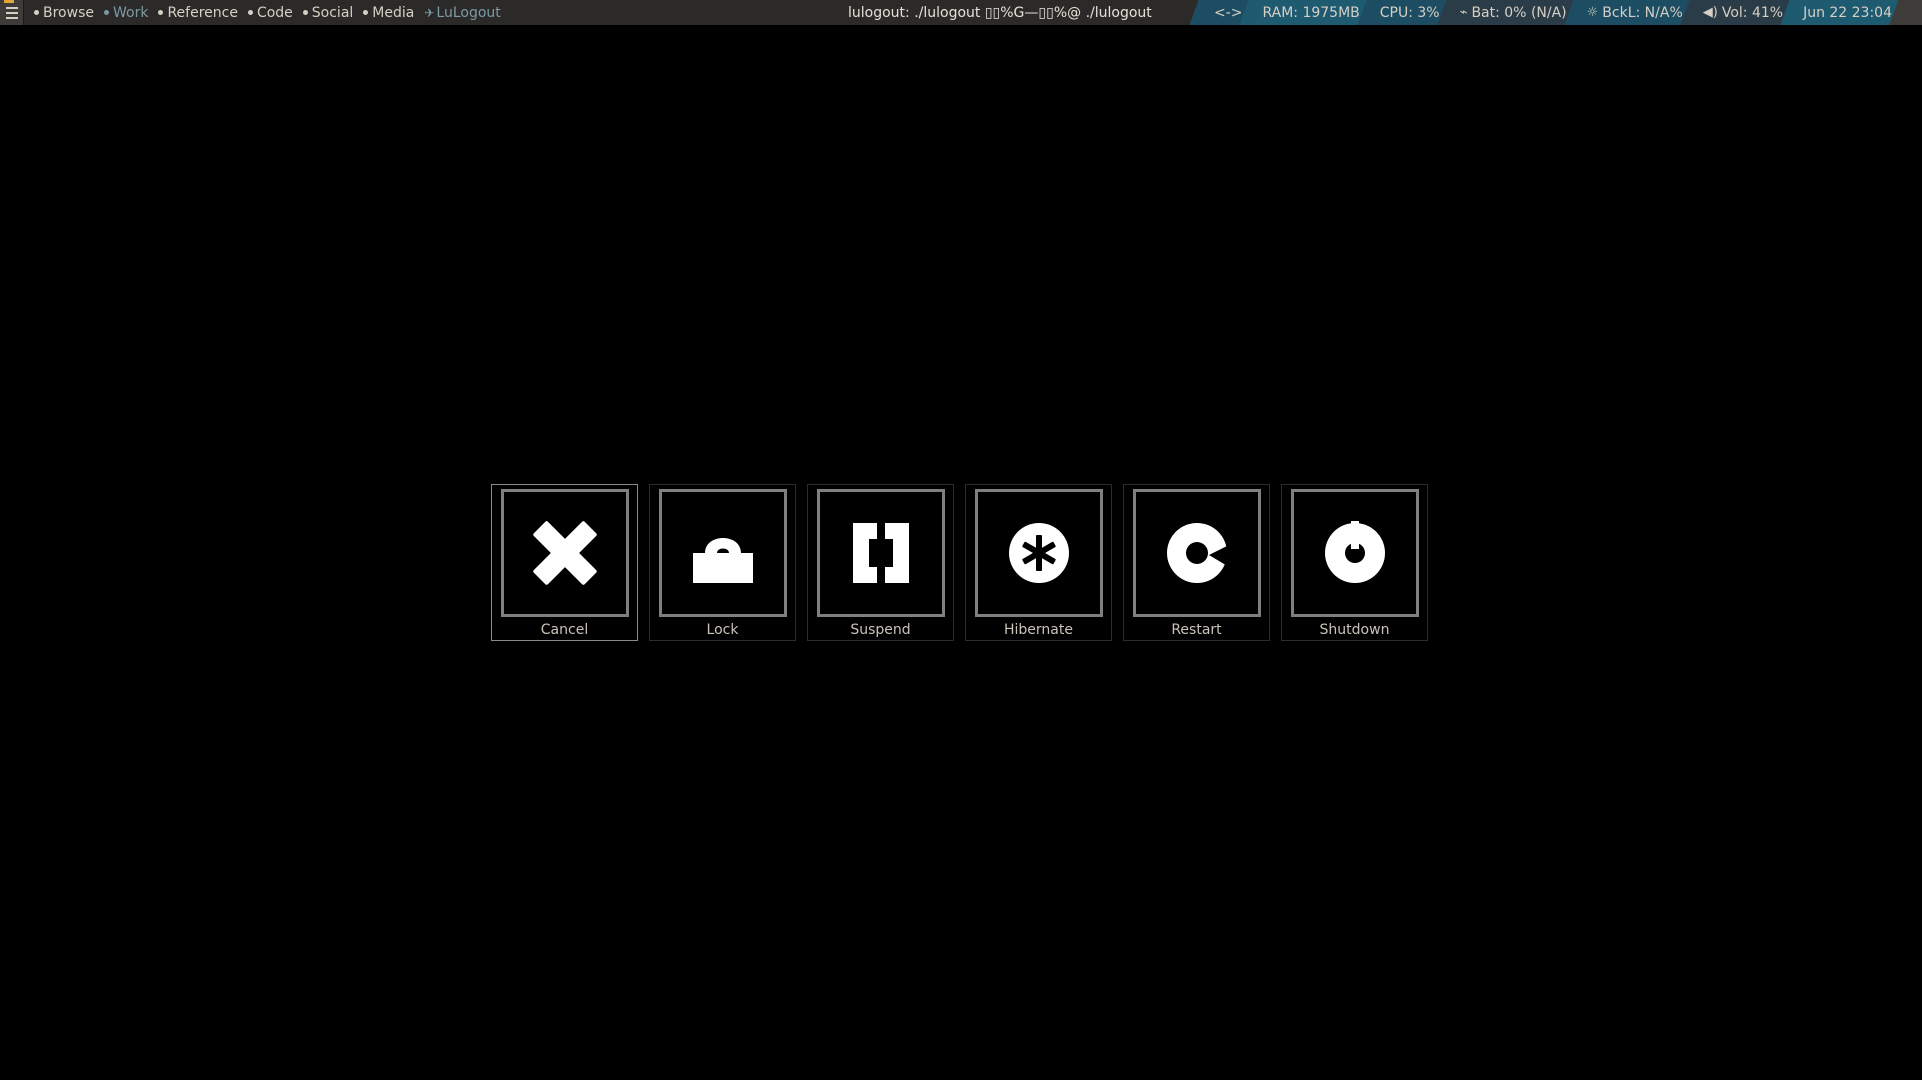 The height and width of the screenshot is (1080, 1922). I want to click on shutdown-button: Shutdown, so click(1354, 562).